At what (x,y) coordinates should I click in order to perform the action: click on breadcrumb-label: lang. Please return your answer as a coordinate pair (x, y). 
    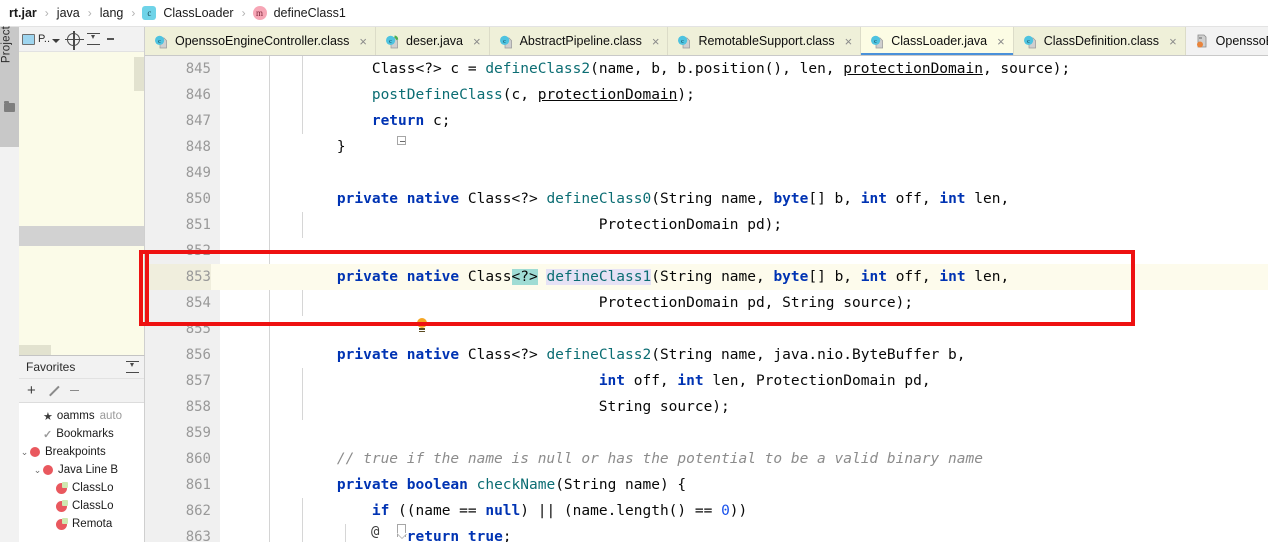
    Looking at the image, I should click on (111, 13).